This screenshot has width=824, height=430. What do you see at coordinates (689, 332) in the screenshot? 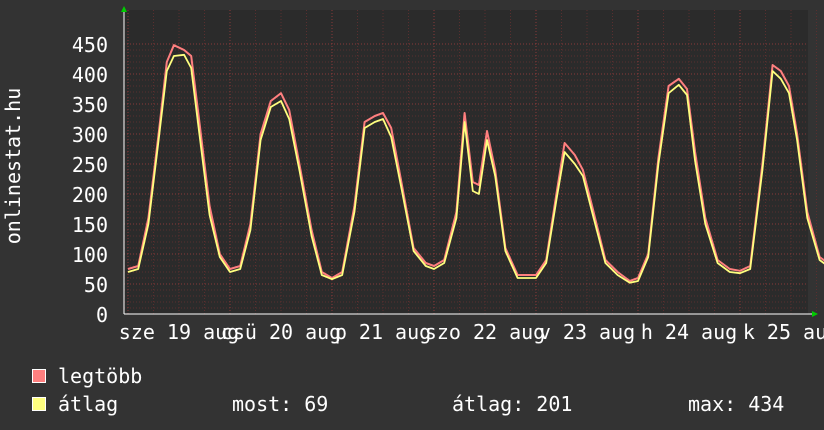
I see `x-tick-label: h 24 aug` at bounding box center [689, 332].